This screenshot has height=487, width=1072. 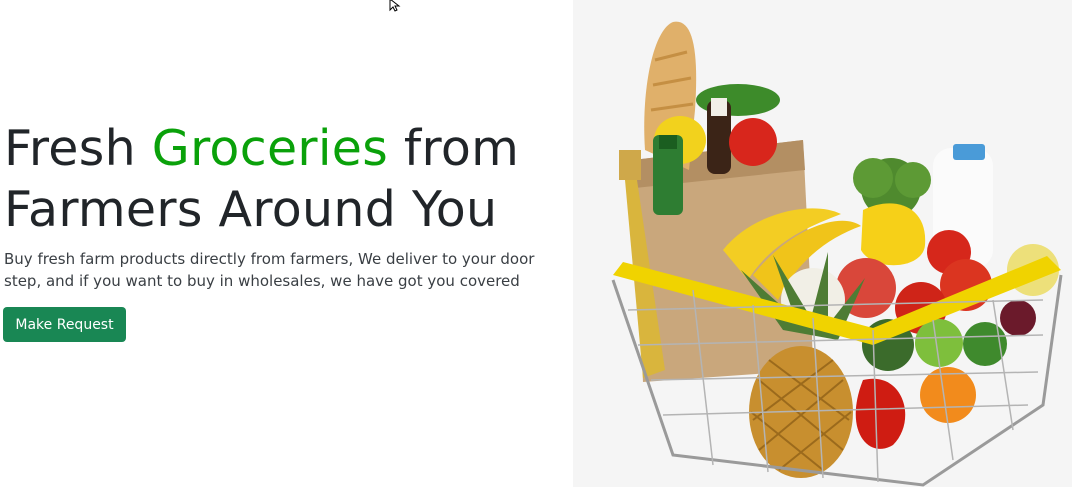 What do you see at coordinates (78, 148) in the screenshot?
I see `hero-title-start: Fresh` at bounding box center [78, 148].